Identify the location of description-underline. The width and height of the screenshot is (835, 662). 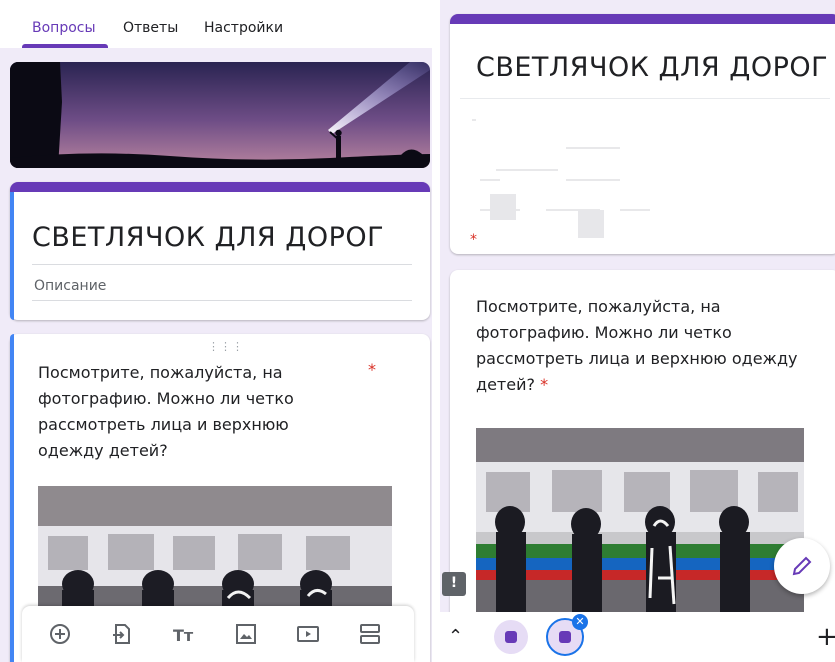
(222, 300).